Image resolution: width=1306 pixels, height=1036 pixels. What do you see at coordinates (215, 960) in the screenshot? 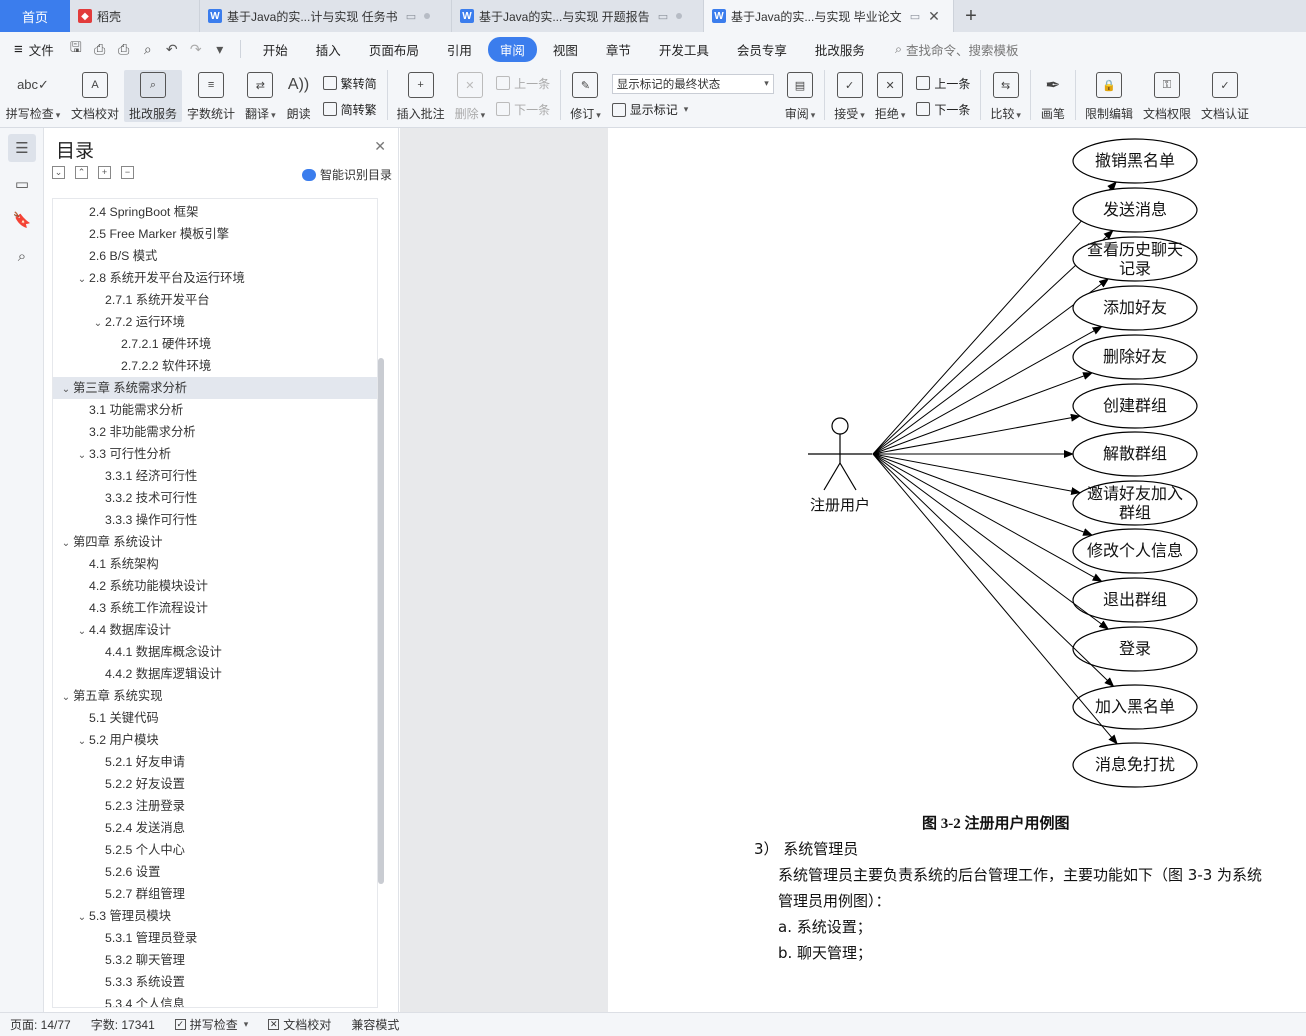
I see `toc-item: 5.3.2 聊天管理` at bounding box center [215, 960].